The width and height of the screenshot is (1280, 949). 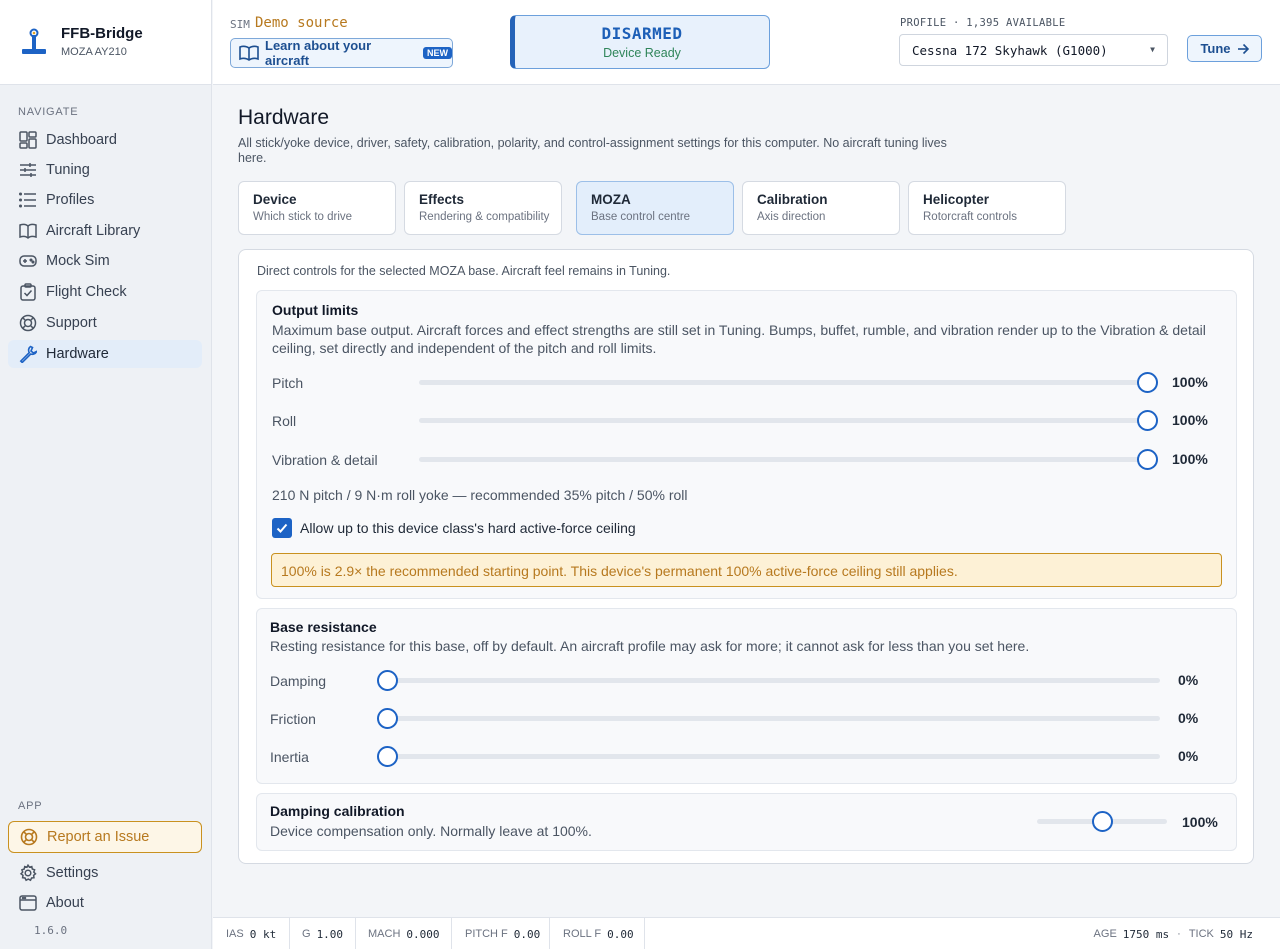 I want to click on tune-button: Tune, so click(x=1224, y=48).